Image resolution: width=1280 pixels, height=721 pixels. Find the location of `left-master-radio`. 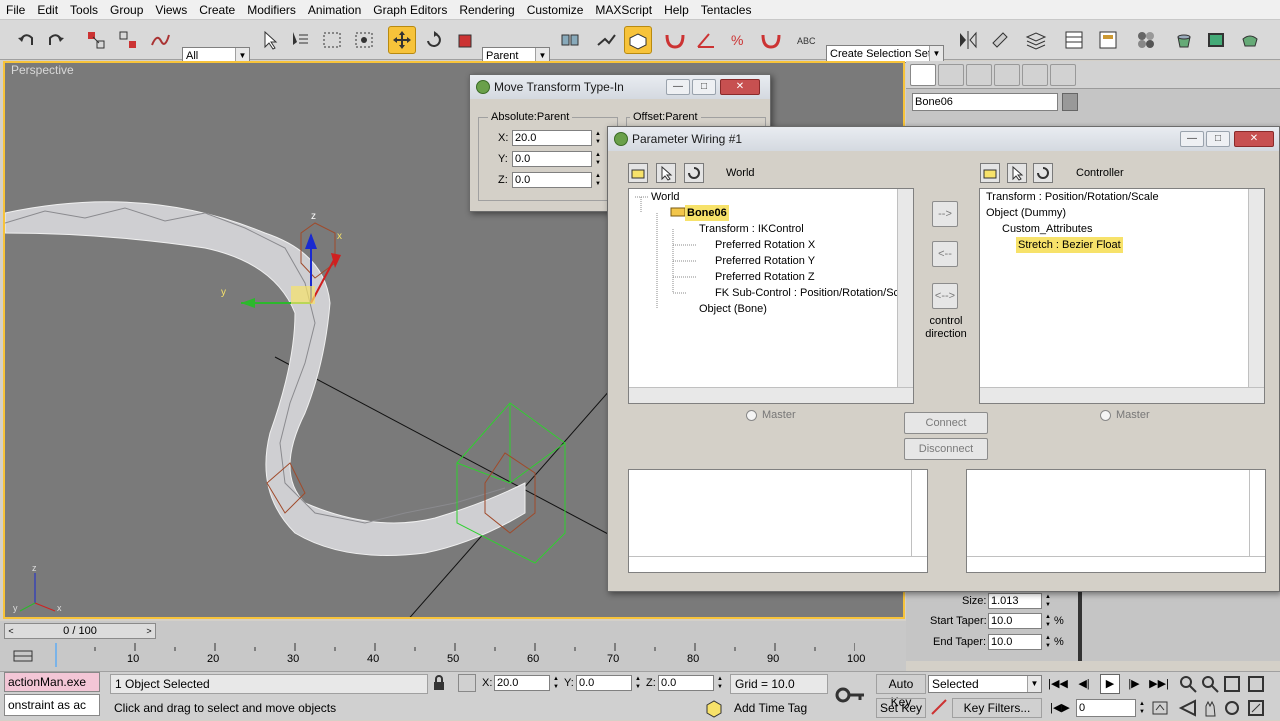

left-master-radio is located at coordinates (751, 415).